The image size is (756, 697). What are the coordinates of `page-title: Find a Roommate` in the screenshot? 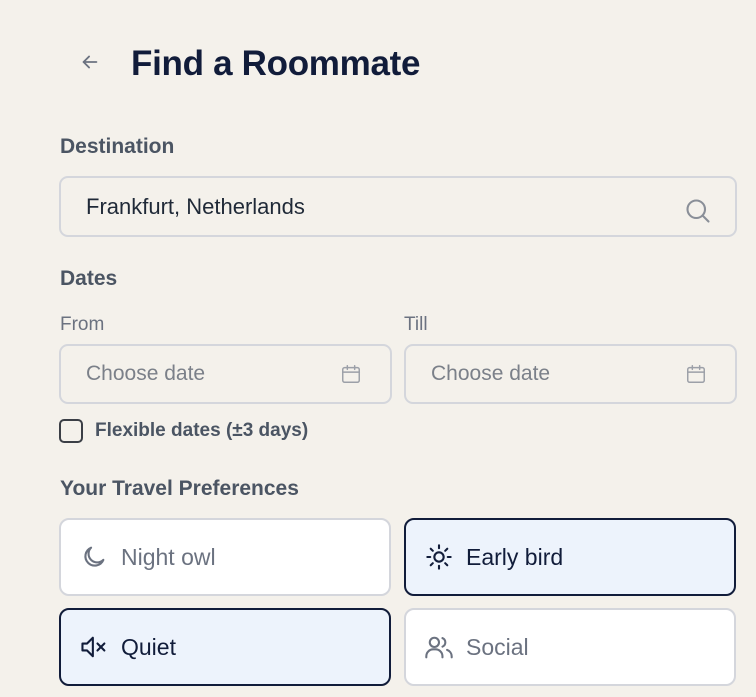 It's located at (276, 63).